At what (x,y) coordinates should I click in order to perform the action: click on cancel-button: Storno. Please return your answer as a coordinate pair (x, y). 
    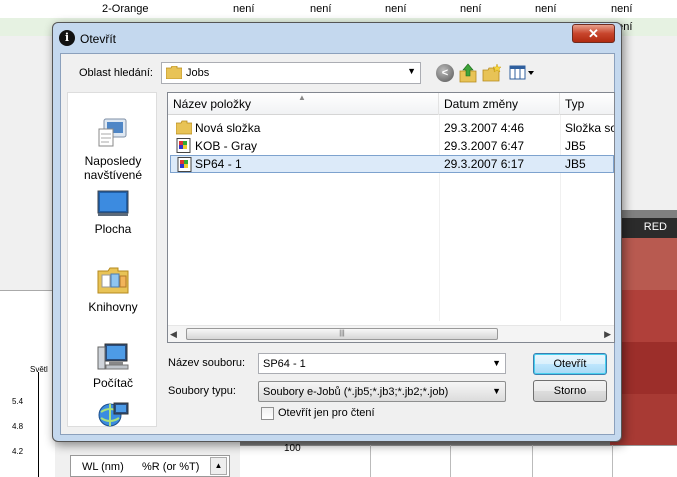
    Looking at the image, I should click on (570, 391).